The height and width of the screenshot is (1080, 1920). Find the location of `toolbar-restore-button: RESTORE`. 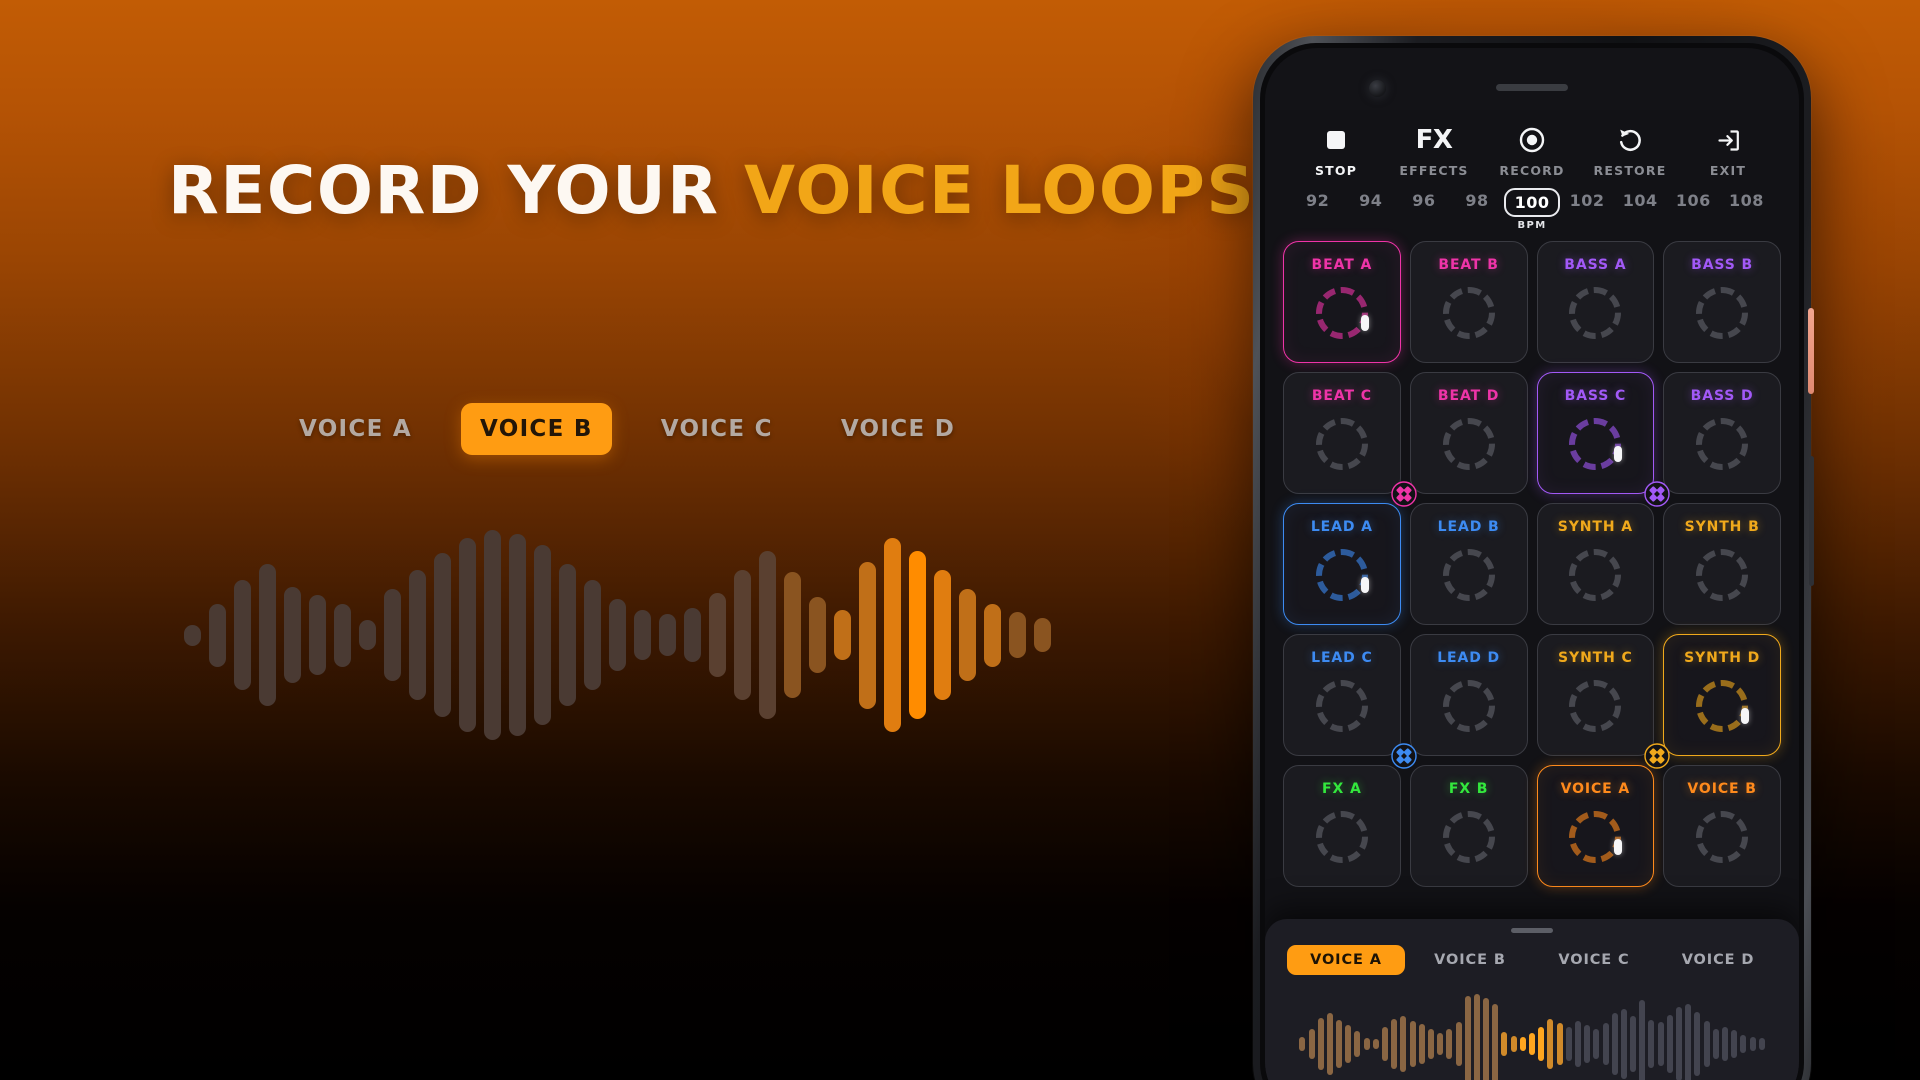

toolbar-restore-button: RESTORE is located at coordinates (1630, 151).